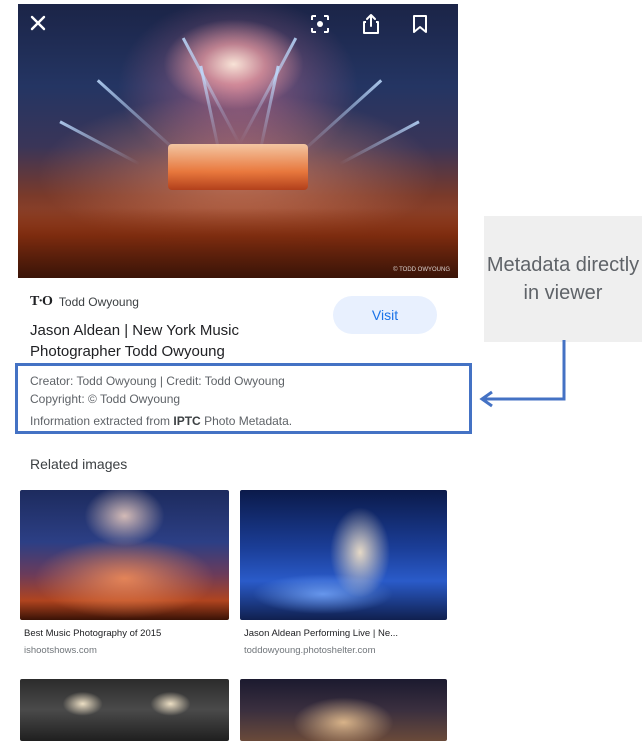  Describe the element at coordinates (38, 23) in the screenshot. I see `close-icon` at that location.